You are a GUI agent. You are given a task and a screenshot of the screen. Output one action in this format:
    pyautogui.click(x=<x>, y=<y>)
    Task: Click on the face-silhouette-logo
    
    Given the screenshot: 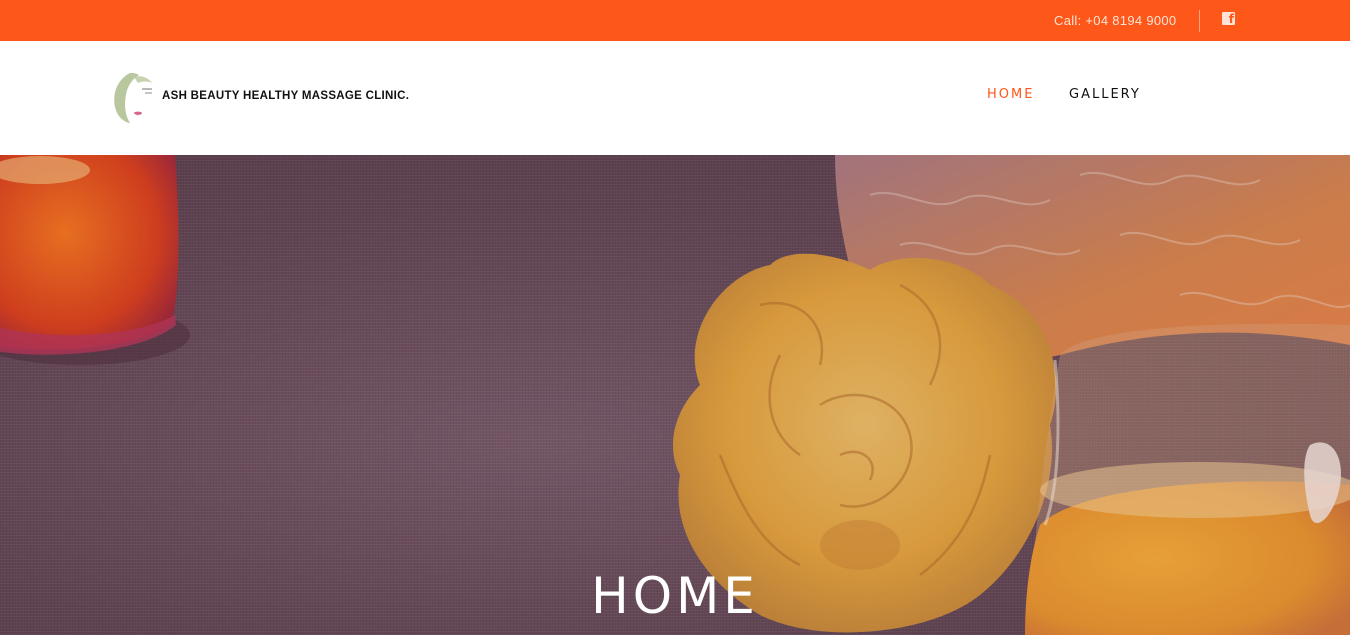 What is the action you would take?
    pyautogui.click(x=133, y=98)
    